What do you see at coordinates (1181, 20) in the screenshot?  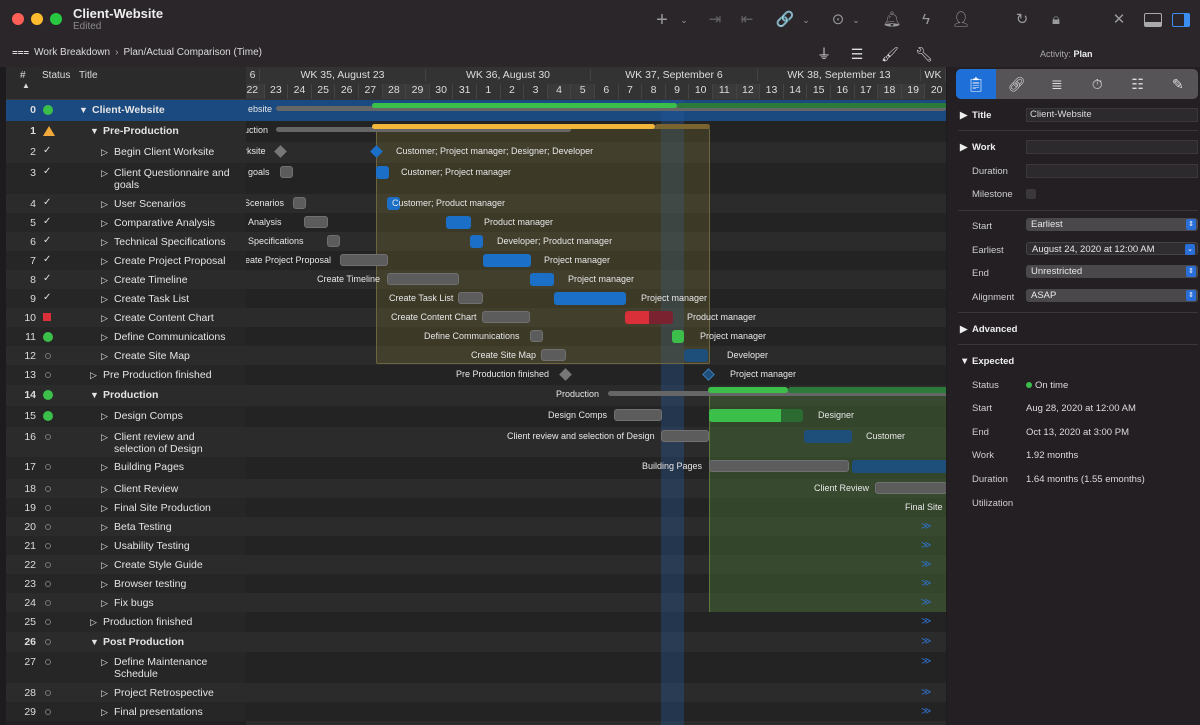 I see `right-panel-toggle-icon` at bounding box center [1181, 20].